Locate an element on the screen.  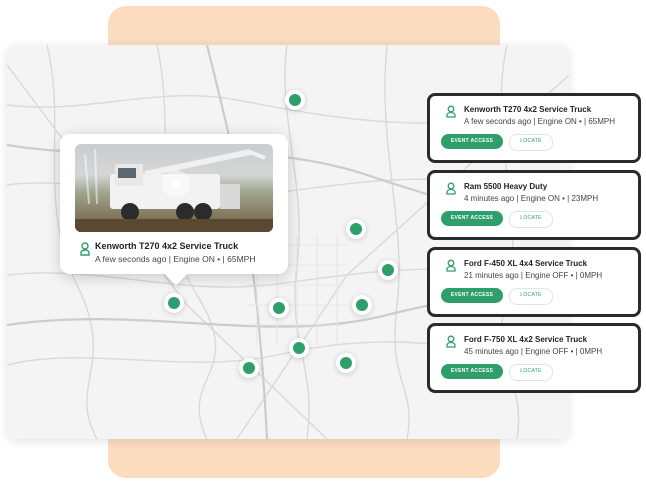
vehicle-title: Ford F-750 XL 4x2 Service Truck is located at coordinates (526, 339).